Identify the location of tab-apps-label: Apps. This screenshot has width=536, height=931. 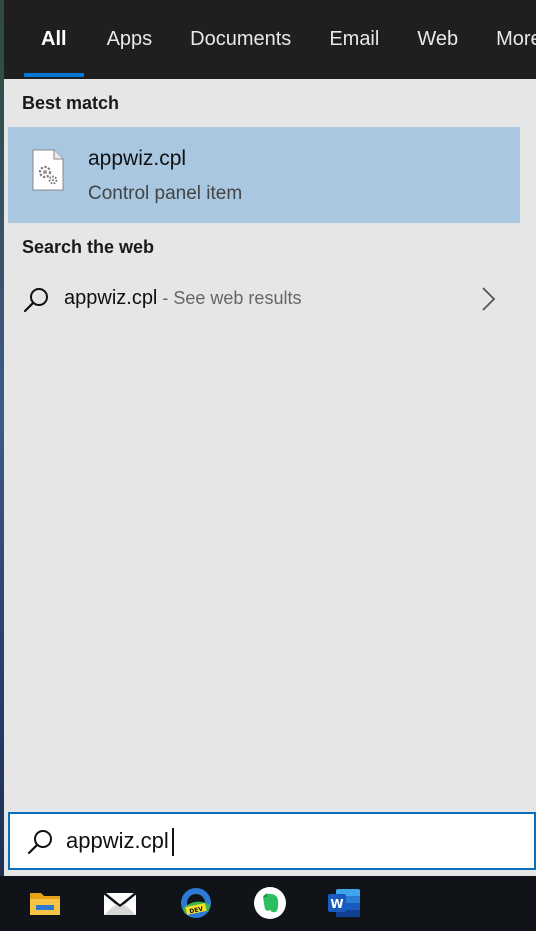
(129, 39).